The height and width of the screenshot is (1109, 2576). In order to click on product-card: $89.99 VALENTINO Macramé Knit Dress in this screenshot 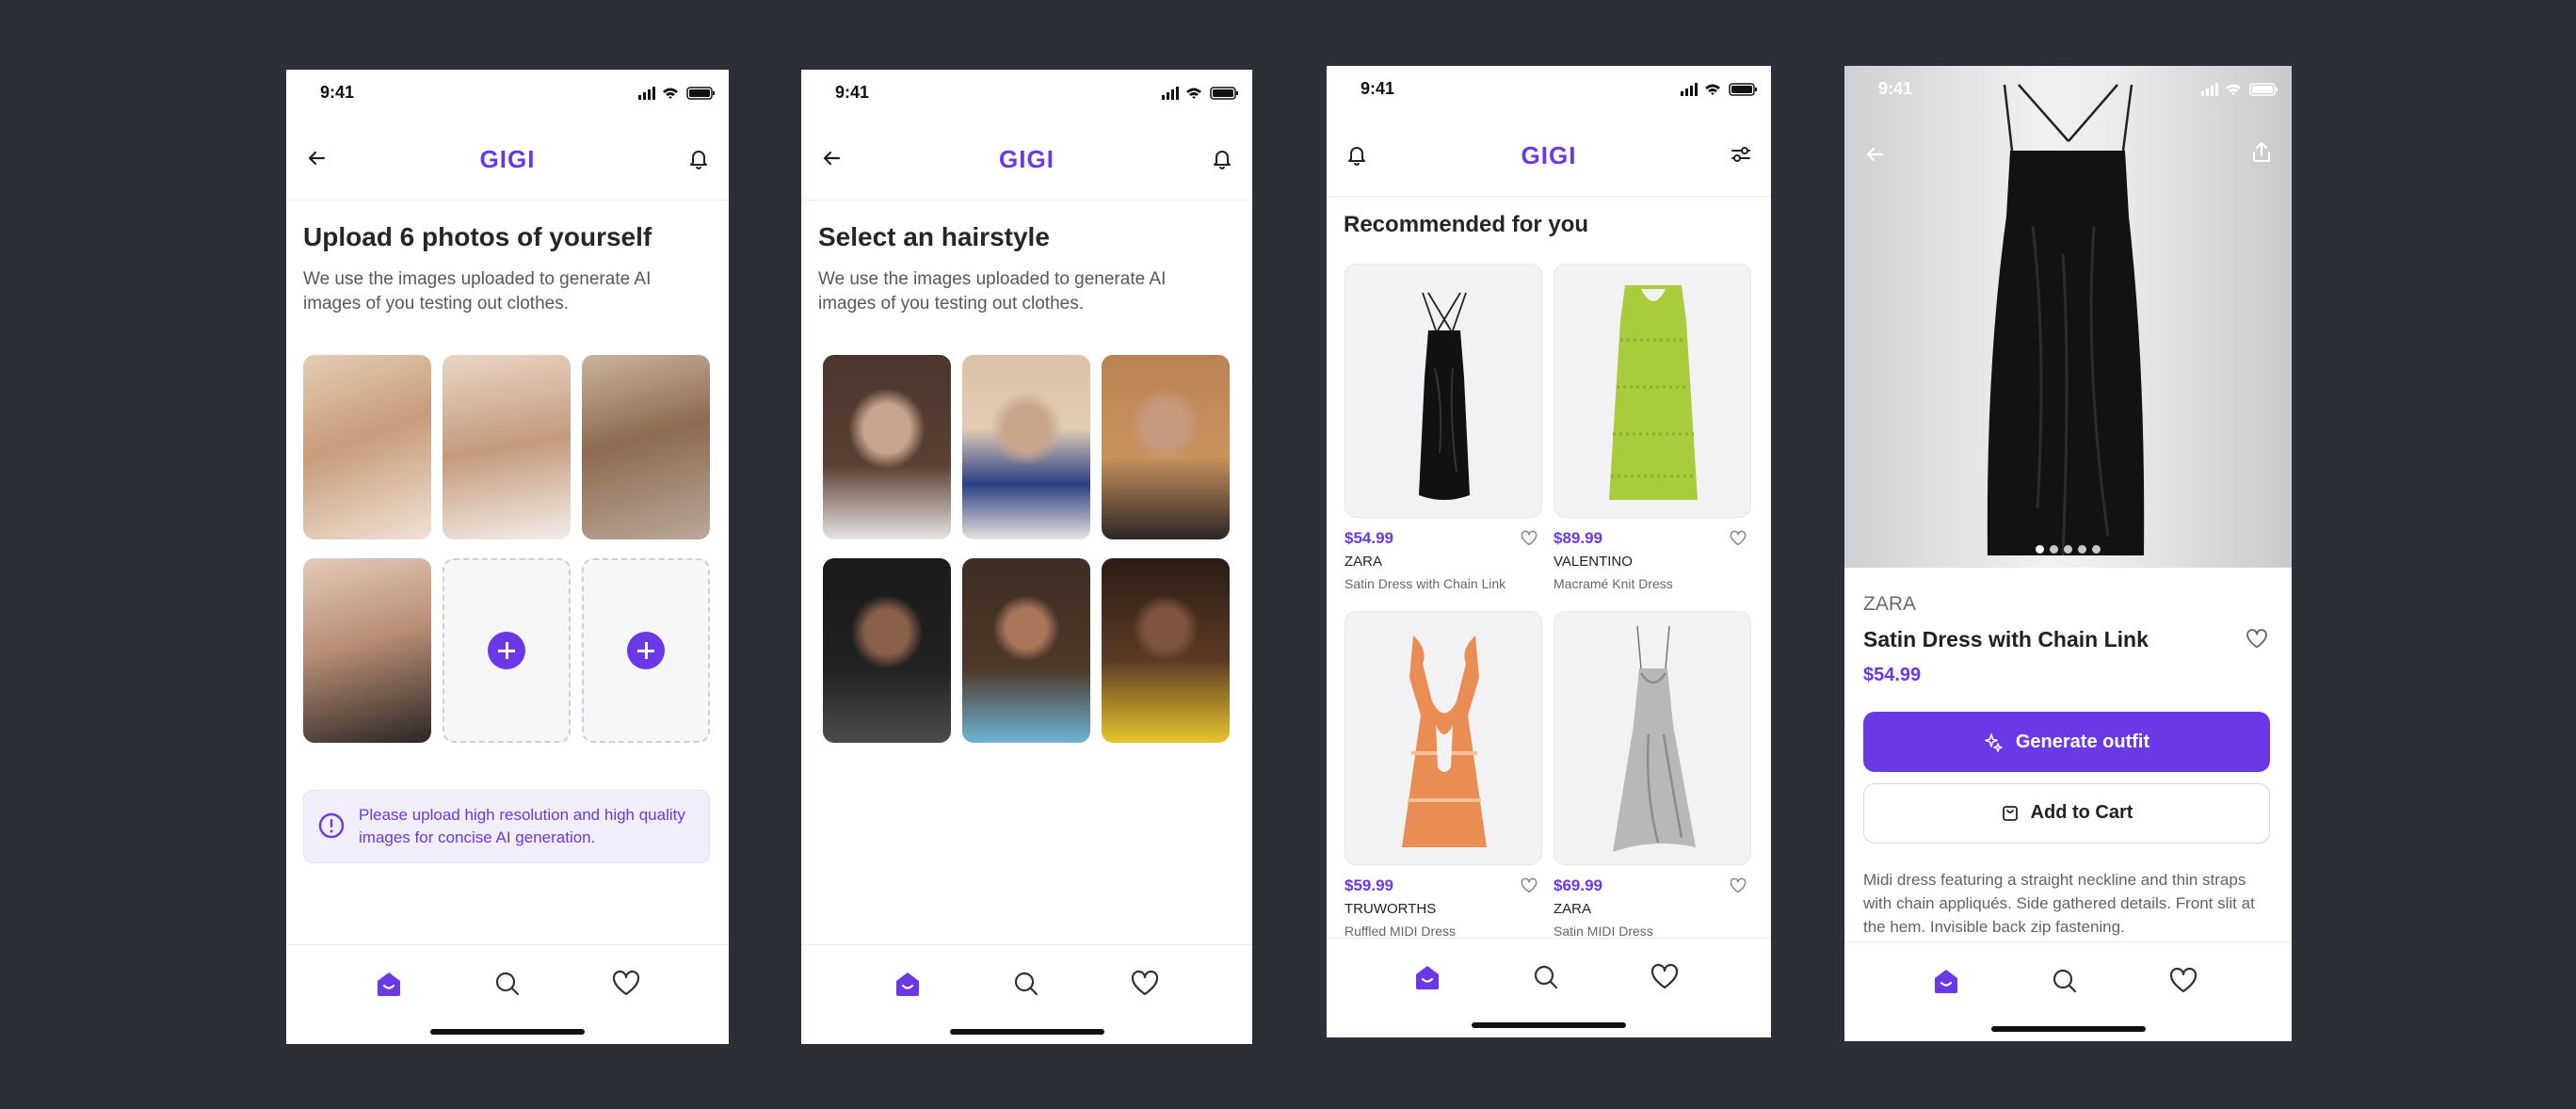, I will do `click(1652, 427)`.